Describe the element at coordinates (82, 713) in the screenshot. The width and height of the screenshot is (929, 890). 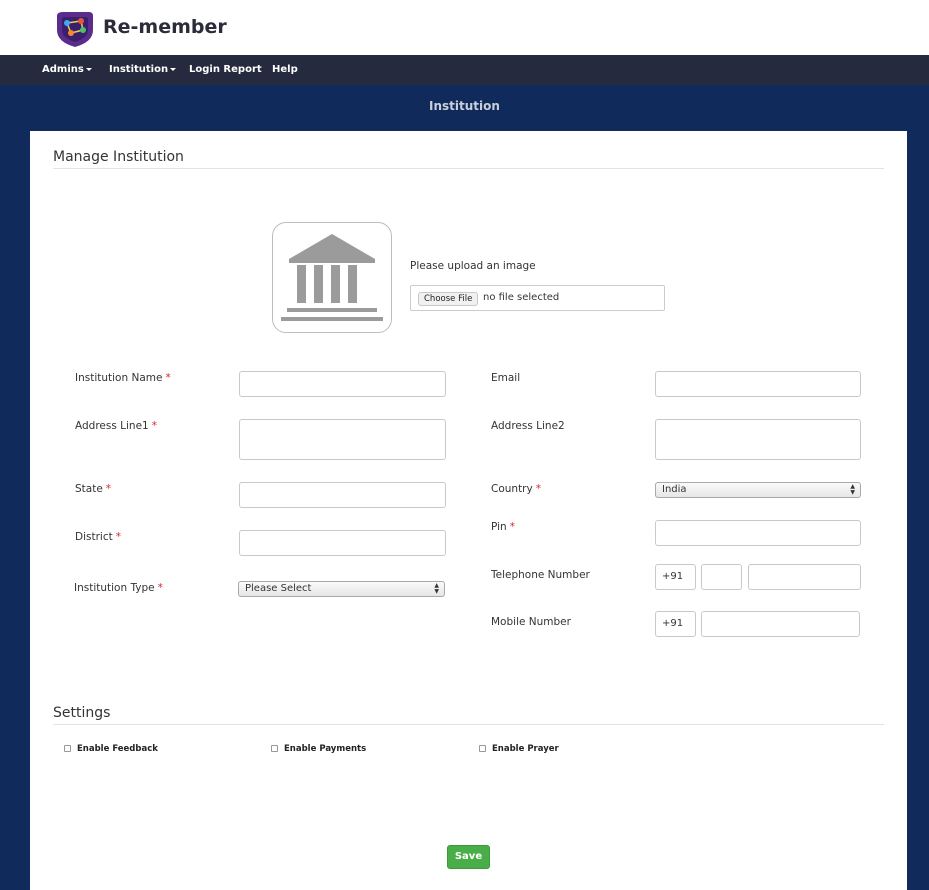
I see `settings-section-title: Settings` at that location.